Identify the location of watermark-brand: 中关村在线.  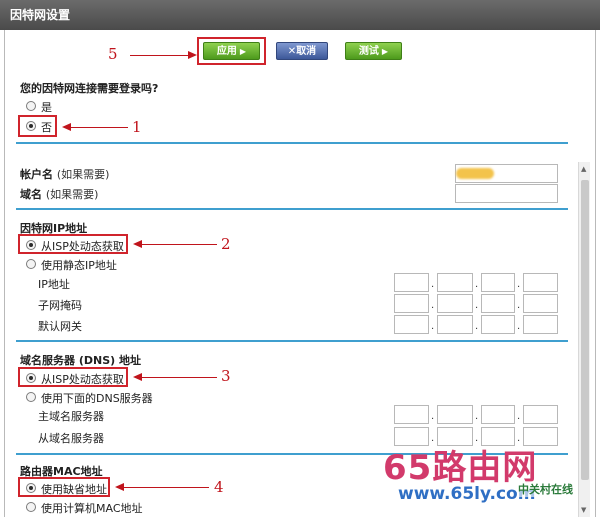
(545, 489).